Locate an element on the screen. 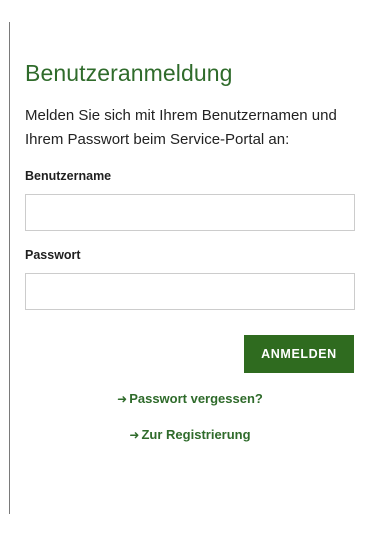  register-link: ➜ Zur Registrierung is located at coordinates (189, 434).